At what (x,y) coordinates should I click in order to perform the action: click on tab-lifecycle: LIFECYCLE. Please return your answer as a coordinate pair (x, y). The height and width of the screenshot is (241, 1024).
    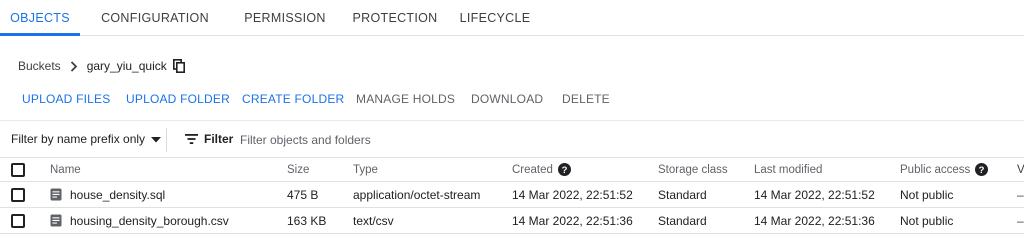
    Looking at the image, I should click on (495, 18).